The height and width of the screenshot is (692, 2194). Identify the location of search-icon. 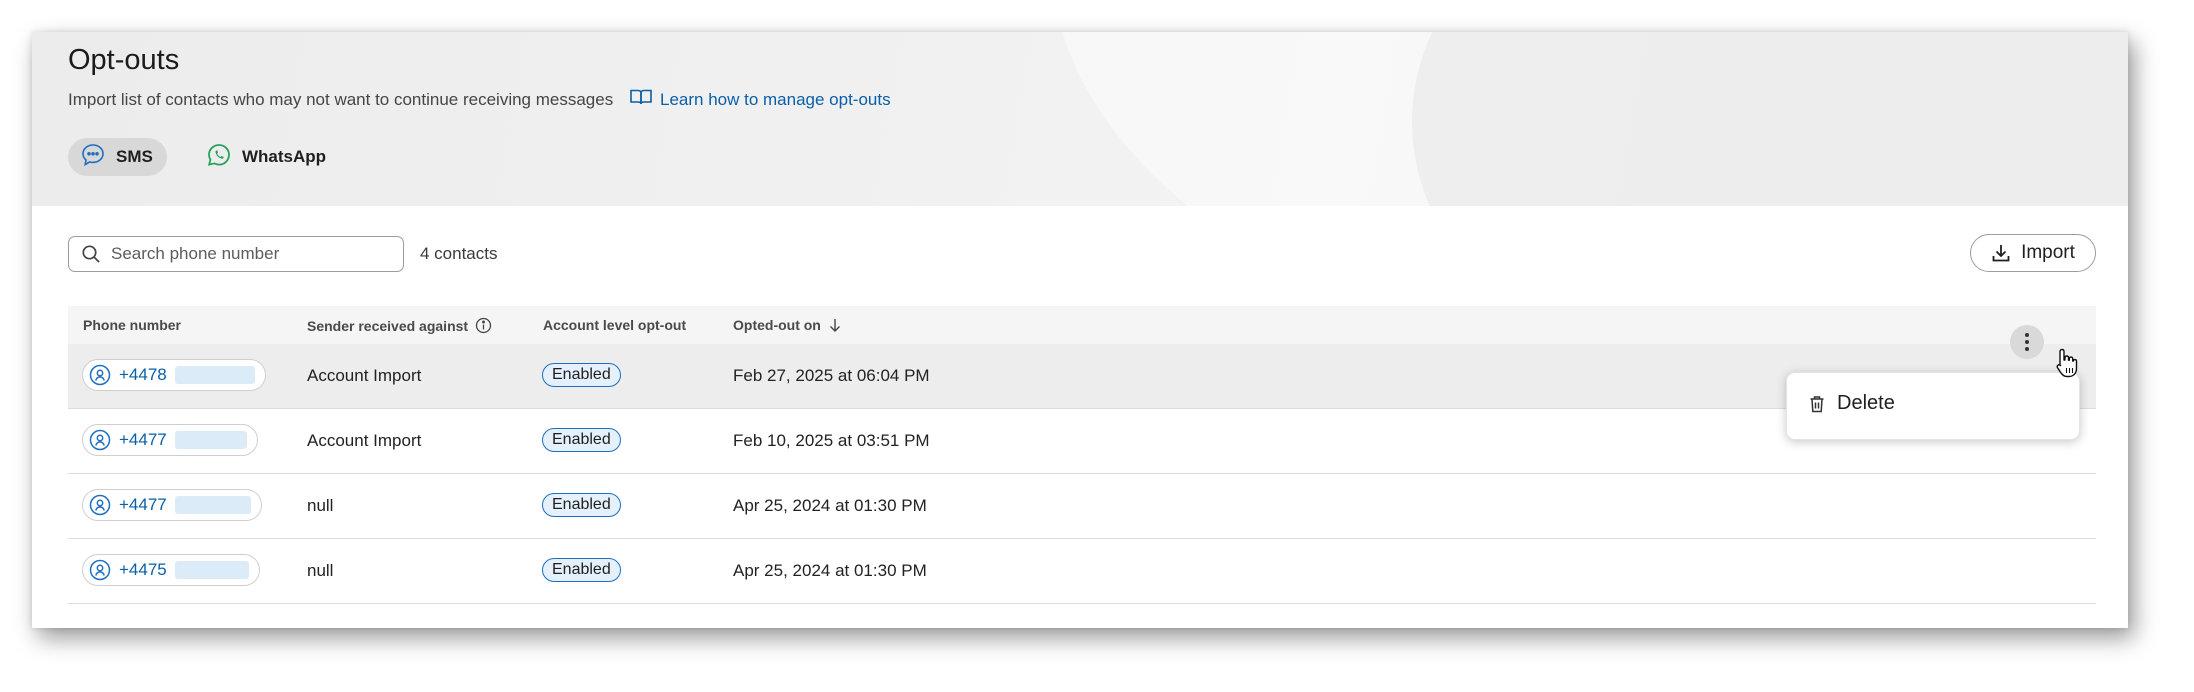
(91, 254).